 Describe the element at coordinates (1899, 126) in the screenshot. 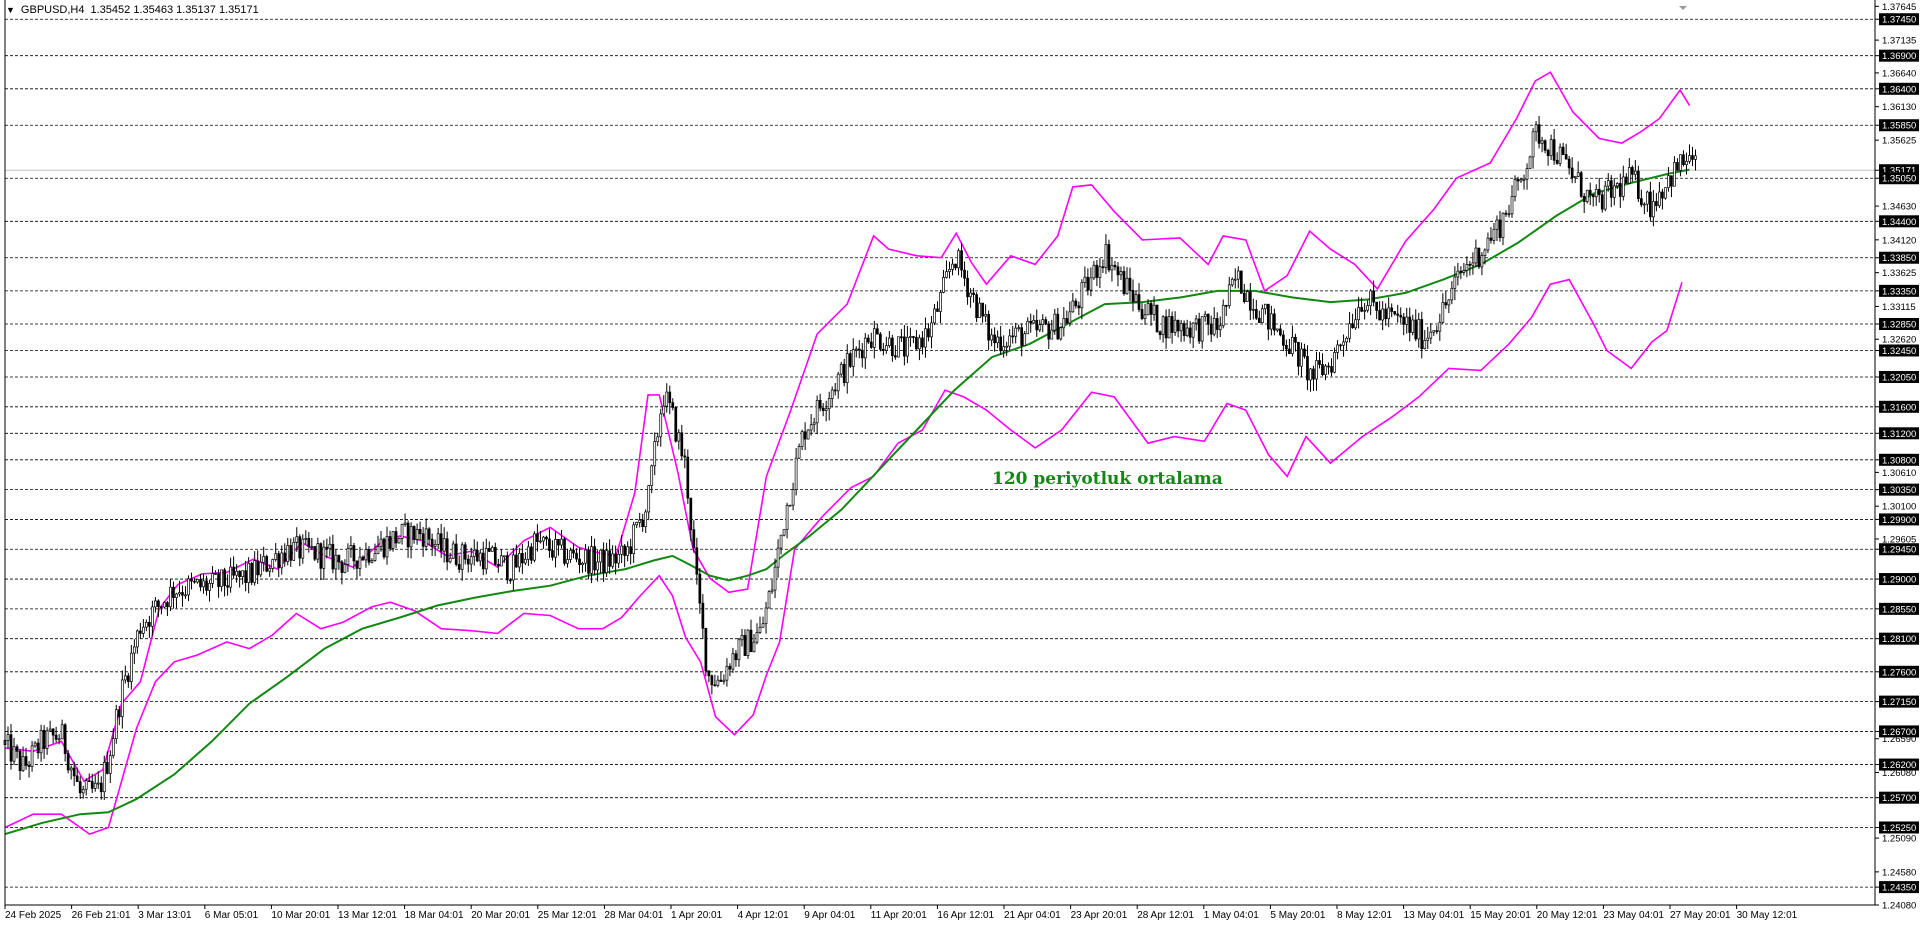

I see `y-tick-label: 1.35850` at that location.